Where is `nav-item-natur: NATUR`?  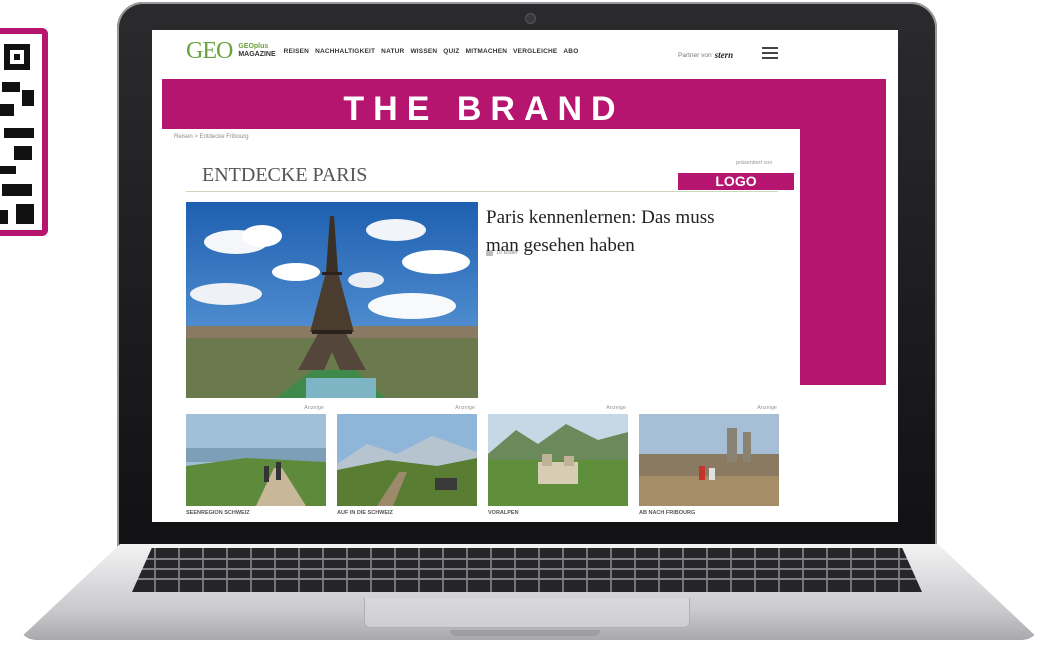 nav-item-natur: NATUR is located at coordinates (392, 51).